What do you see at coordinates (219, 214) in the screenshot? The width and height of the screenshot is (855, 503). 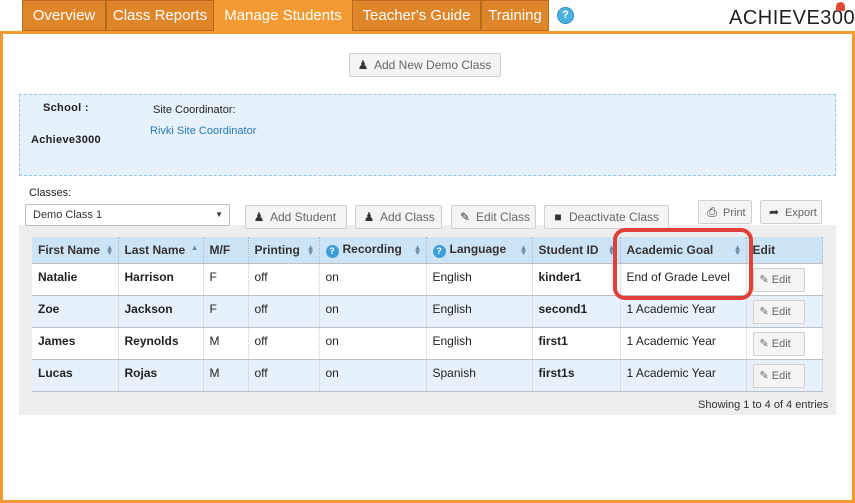 I see `caret-down-icon: ▼` at bounding box center [219, 214].